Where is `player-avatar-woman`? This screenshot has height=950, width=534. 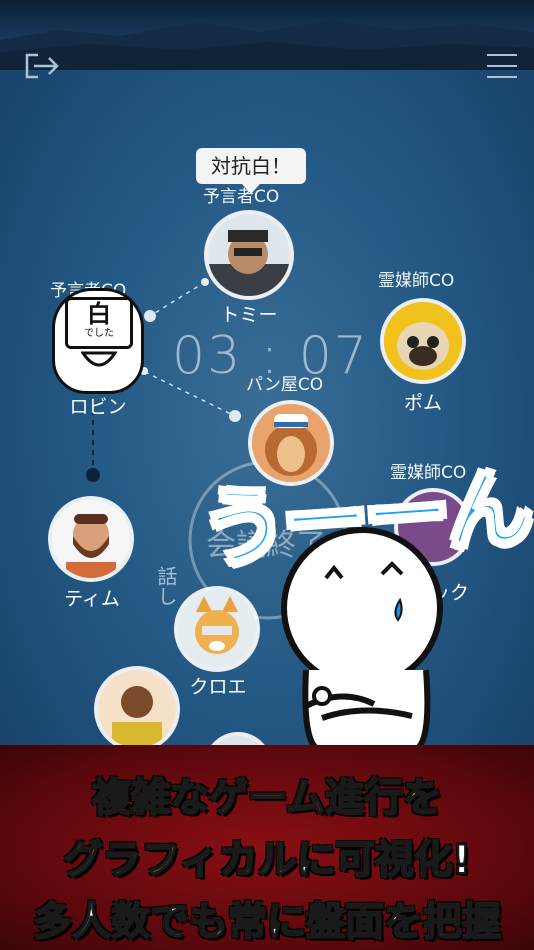
player-avatar-woman is located at coordinates (137, 709).